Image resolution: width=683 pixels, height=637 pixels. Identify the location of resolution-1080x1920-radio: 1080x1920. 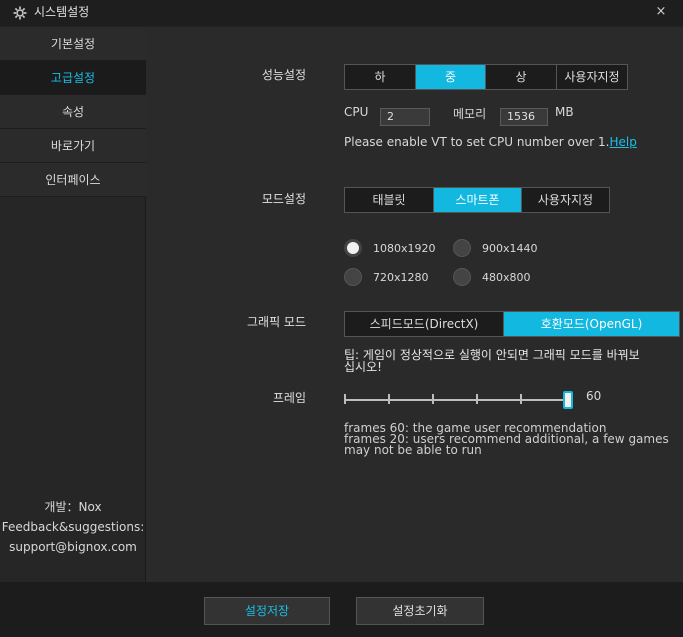
(390, 248).